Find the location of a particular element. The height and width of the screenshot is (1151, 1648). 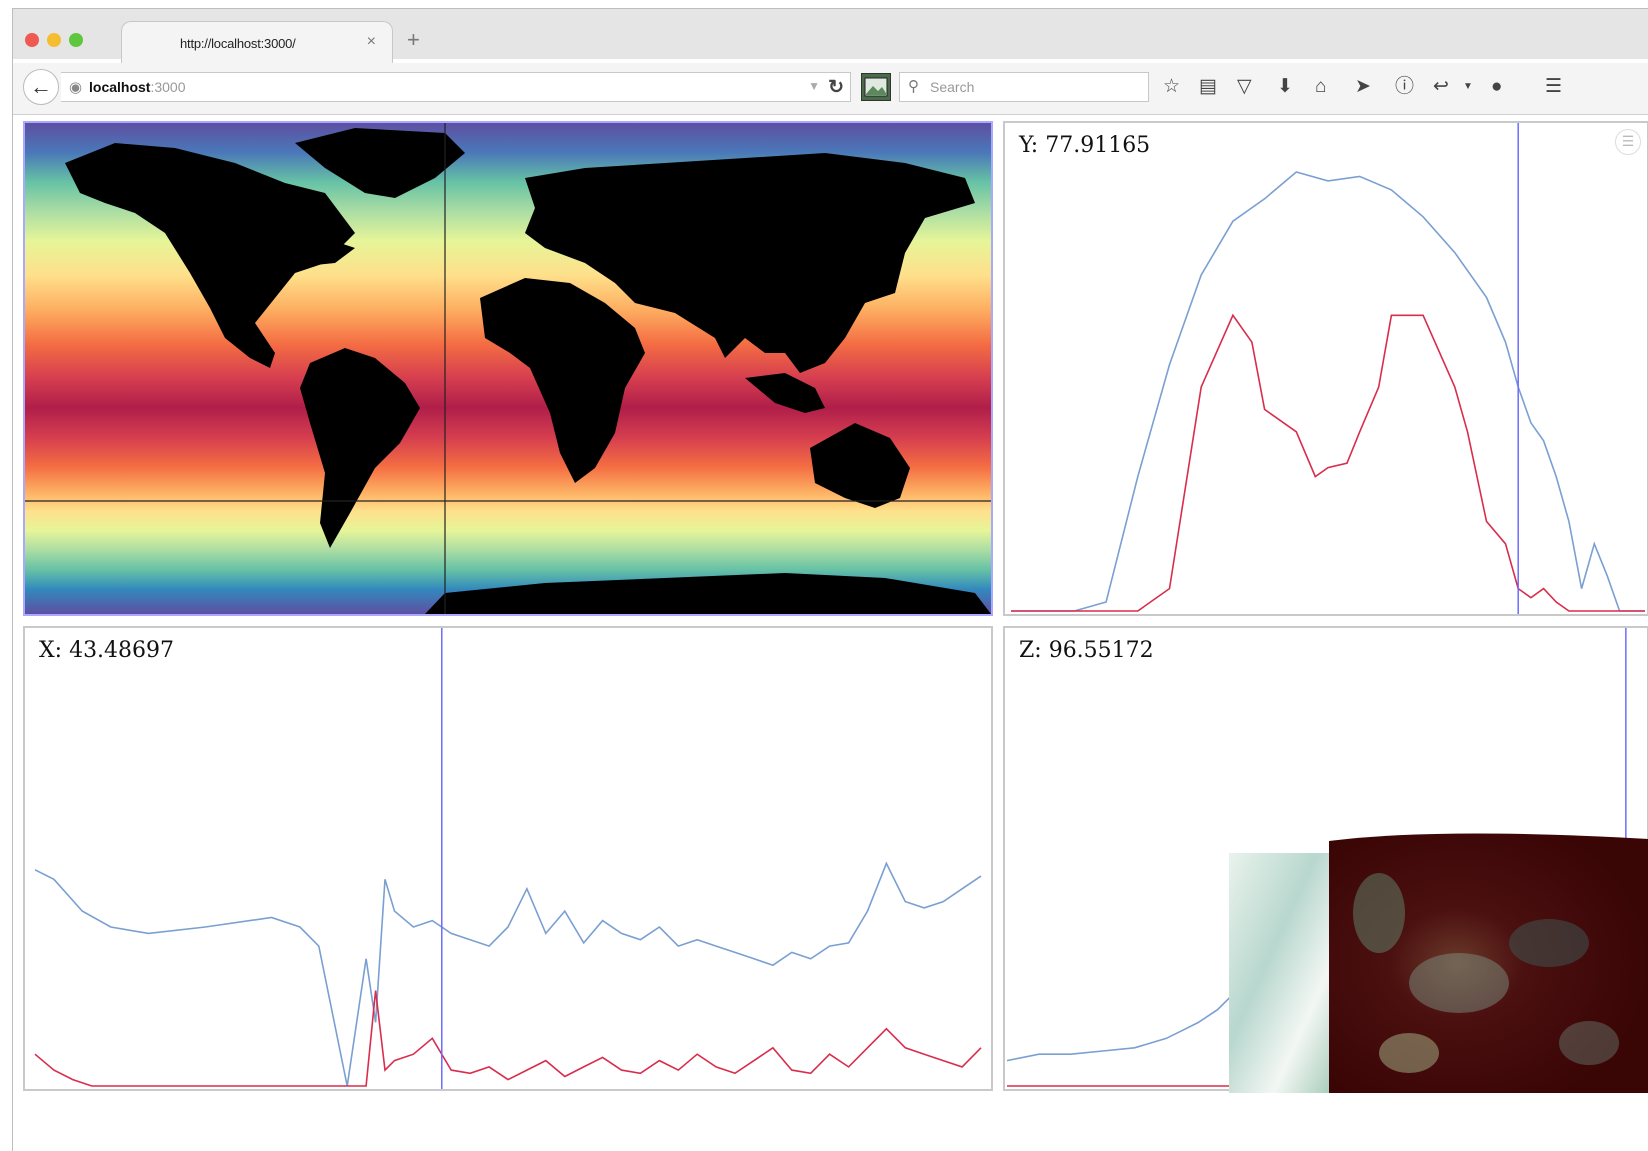

hamburger-menu-icon: ☰ is located at coordinates (1553, 87).